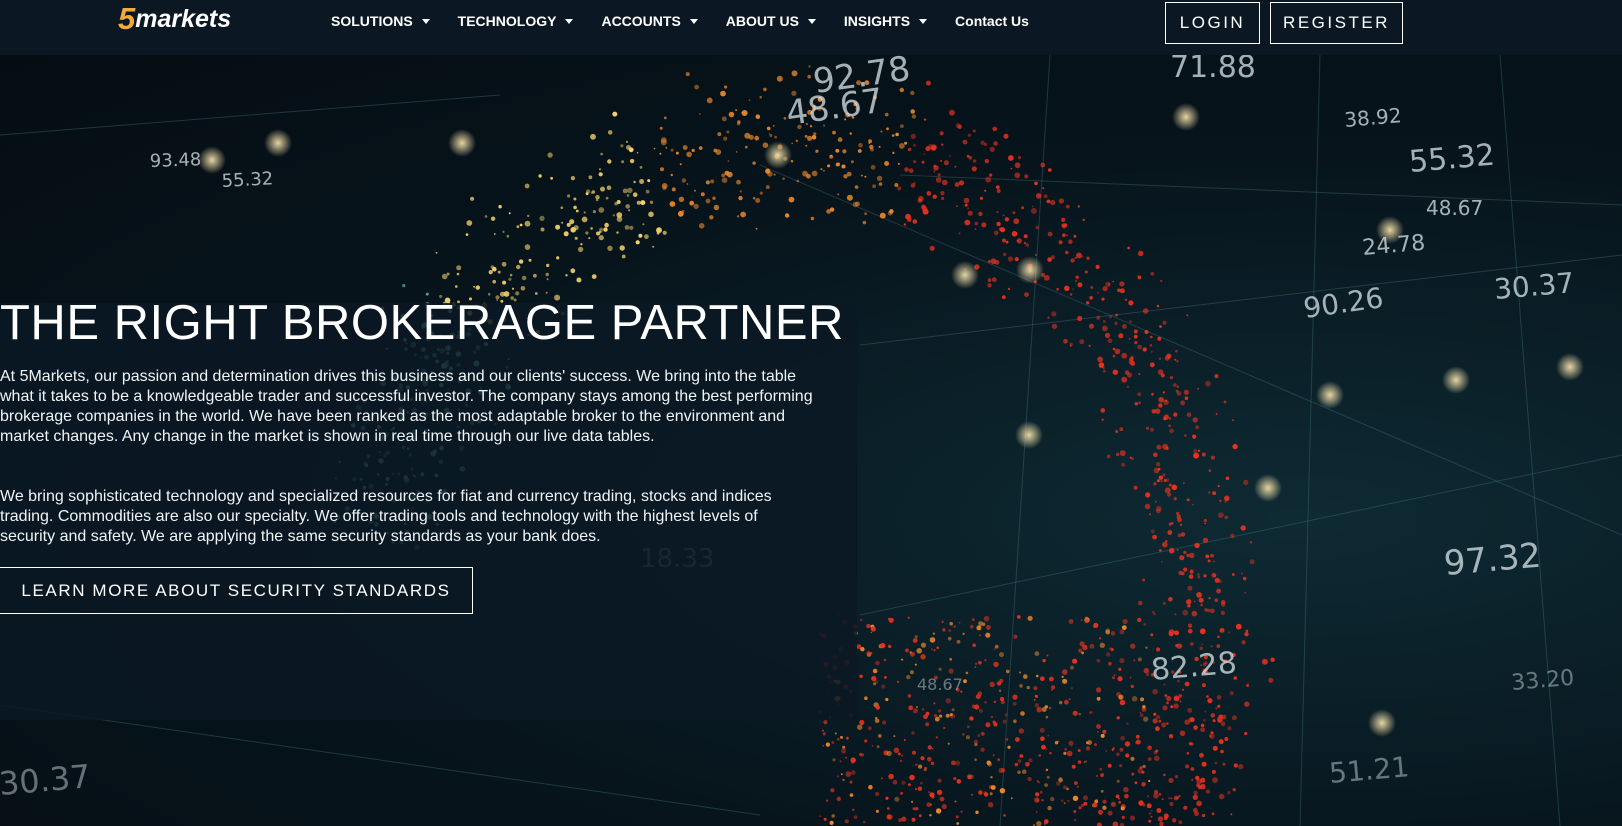 The width and height of the screenshot is (1622, 826). Describe the element at coordinates (174, 18) in the screenshot. I see `brand-logo: 5 markets` at that location.